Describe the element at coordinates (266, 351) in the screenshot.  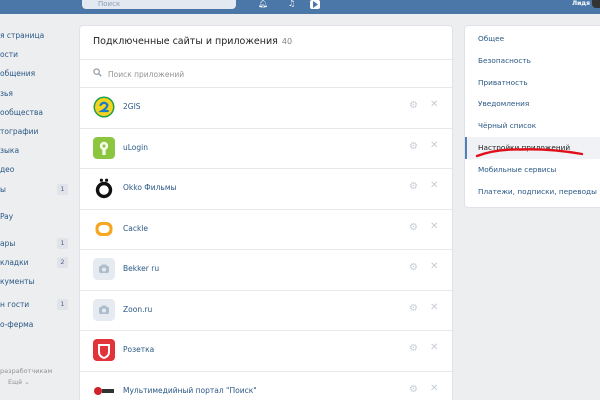
I see `app-row: Розетка ⚙ ✕` at that location.